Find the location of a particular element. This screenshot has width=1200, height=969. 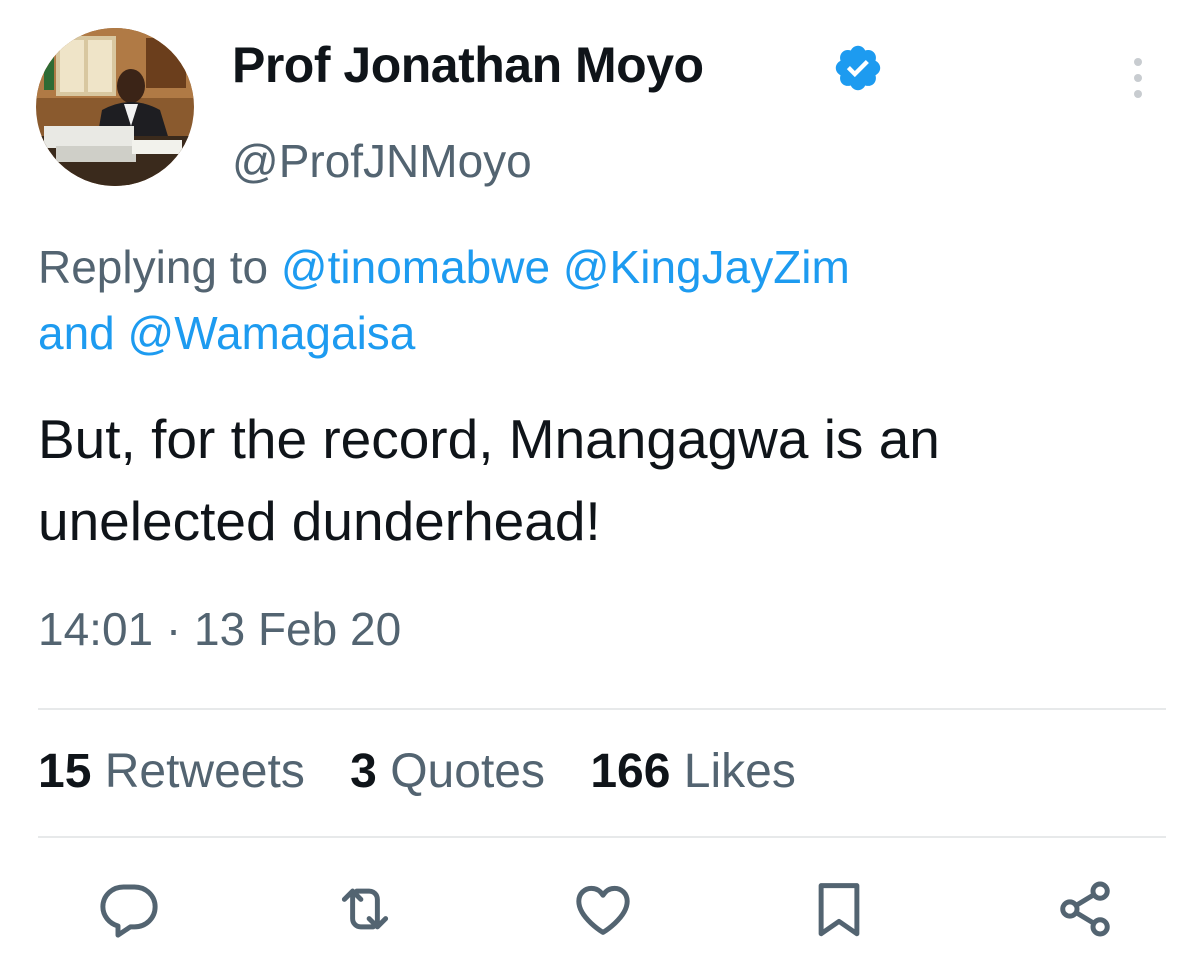

share-button is located at coordinates (1085, 909).